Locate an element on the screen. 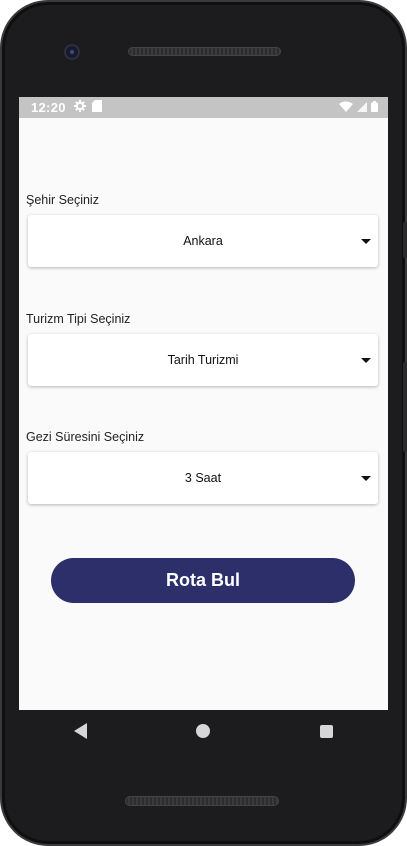 The image size is (407, 846). sd-card-icon is located at coordinates (96, 107).